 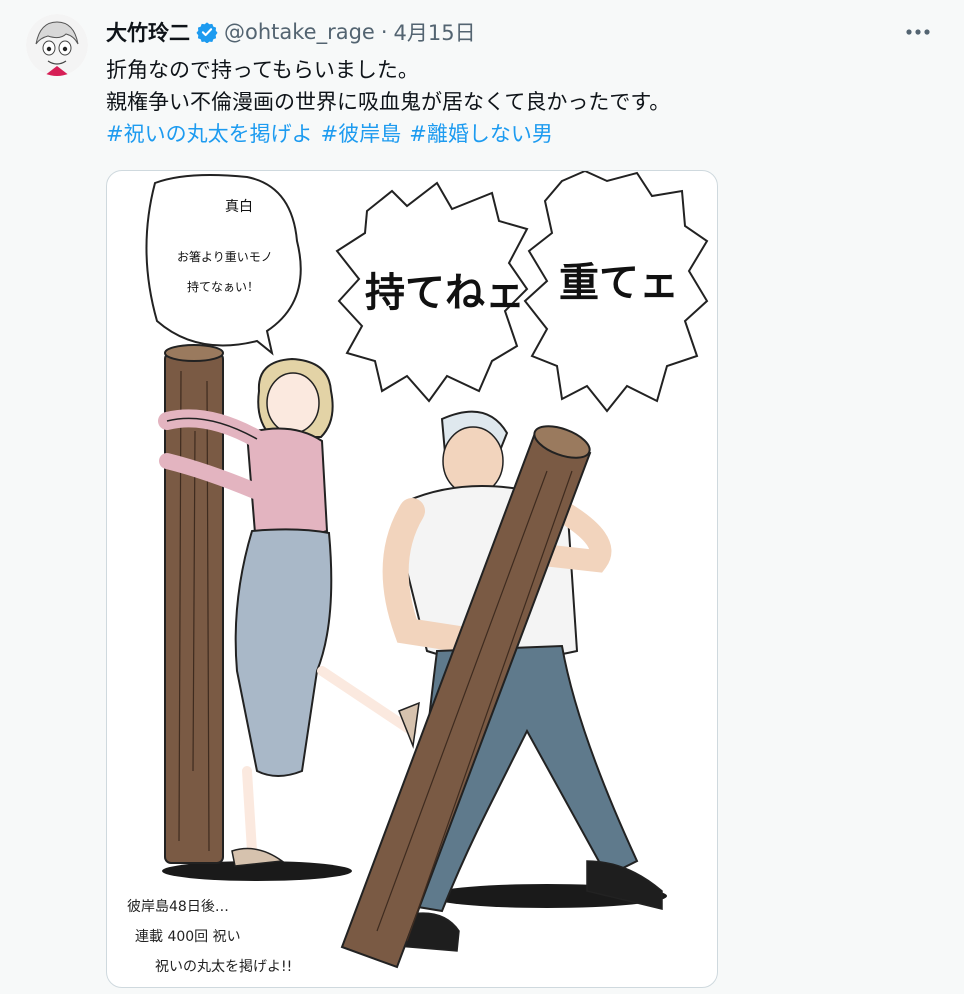 What do you see at coordinates (262, 70) in the screenshot?
I see `tweet-text-line-1: 折角なので持ってもらいました。` at bounding box center [262, 70].